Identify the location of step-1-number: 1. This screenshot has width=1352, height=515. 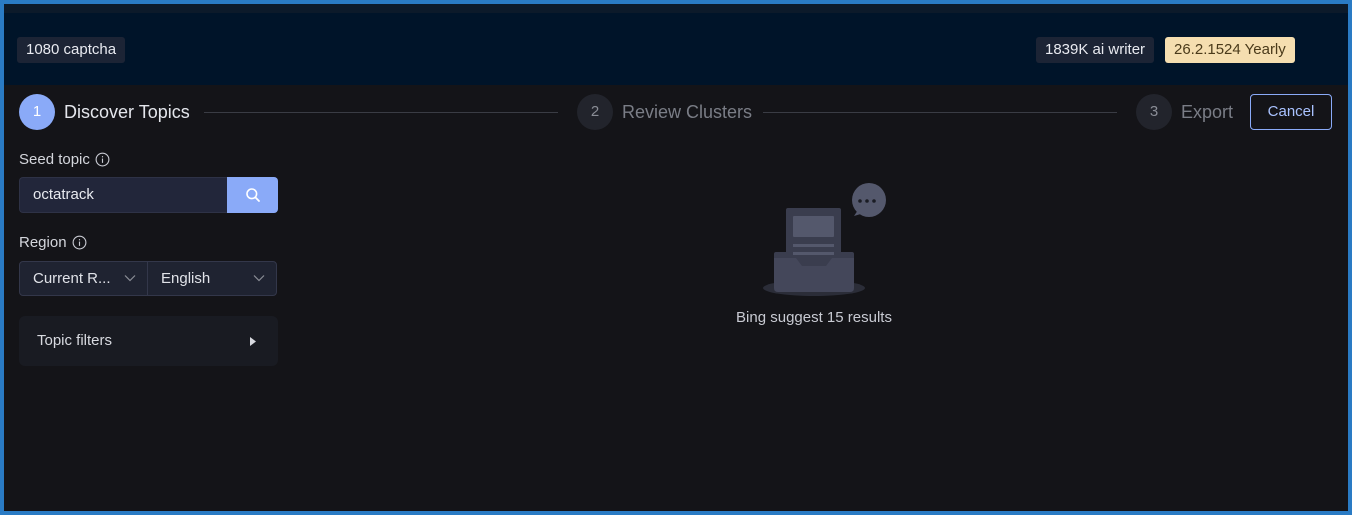
(37, 112).